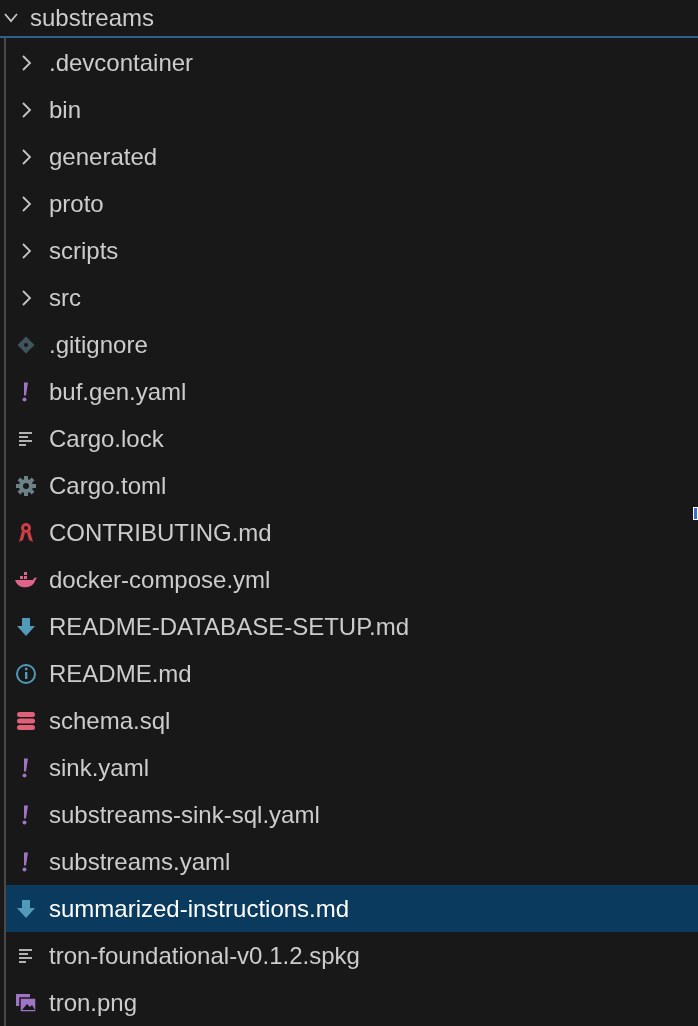 This screenshot has width=698, height=1026. I want to click on file-row: summarized-instructions.md, so click(352, 908).